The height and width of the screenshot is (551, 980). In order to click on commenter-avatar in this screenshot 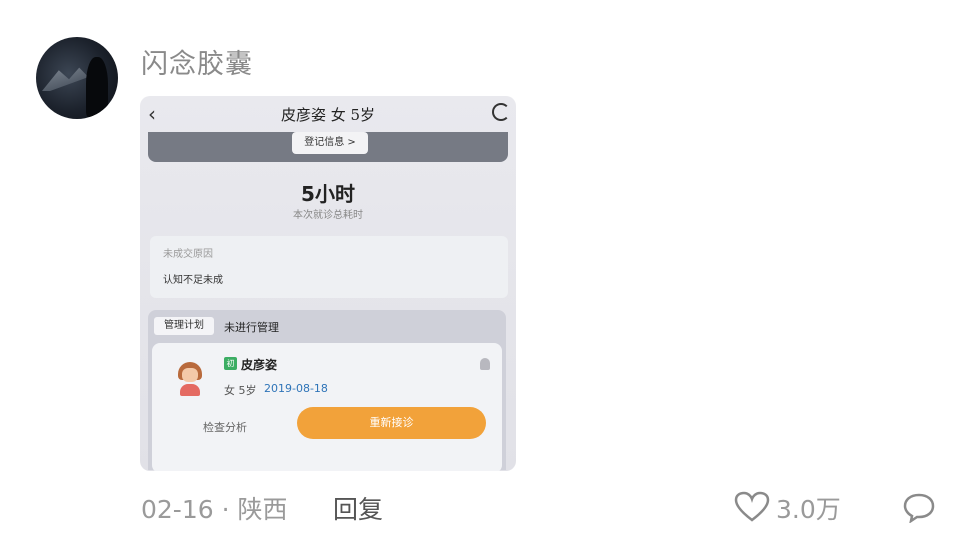, I will do `click(77, 78)`.